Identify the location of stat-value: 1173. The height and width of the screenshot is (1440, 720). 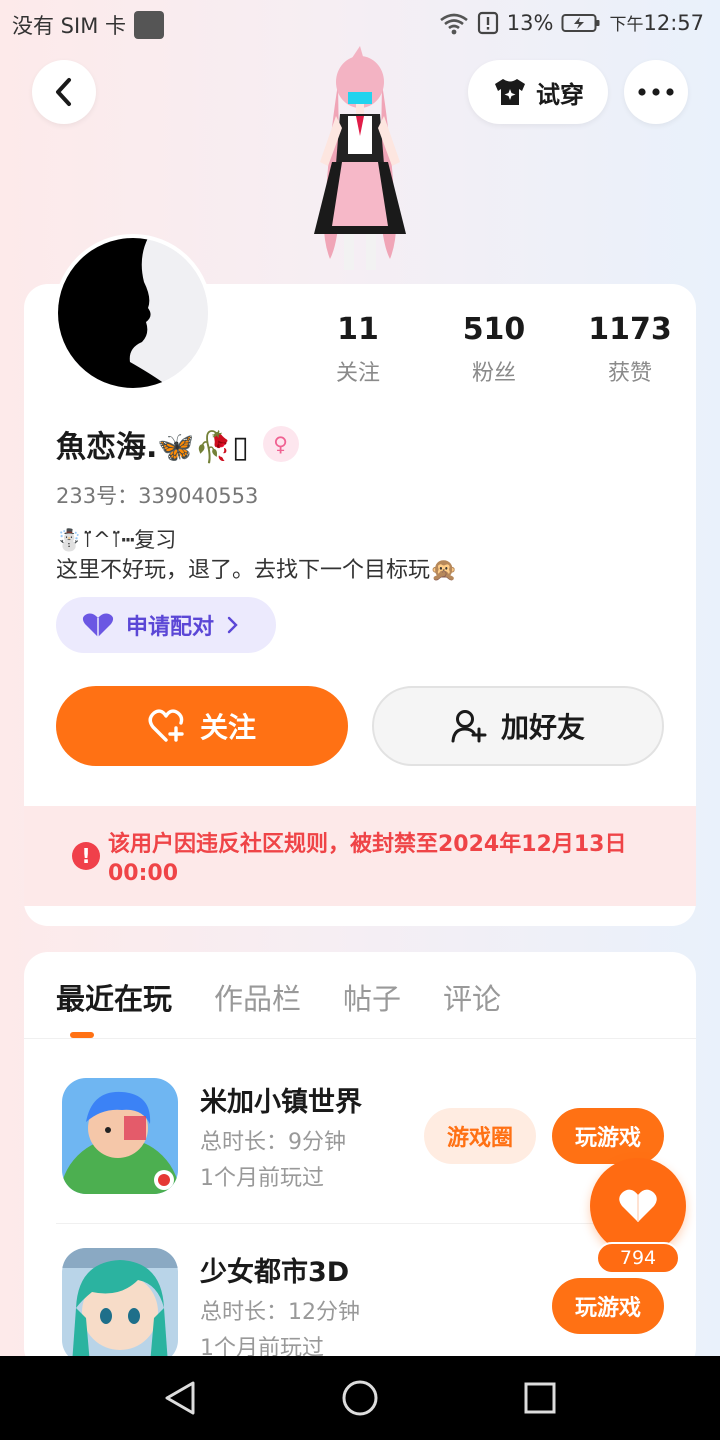
(630, 329).